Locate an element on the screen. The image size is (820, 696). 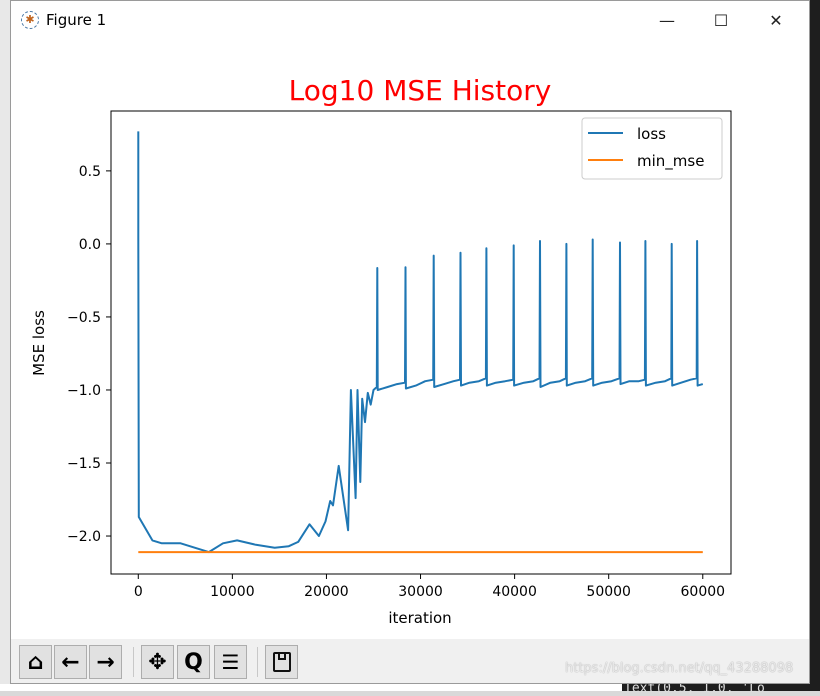
y-tick-label: −0.5 is located at coordinates (84, 318).